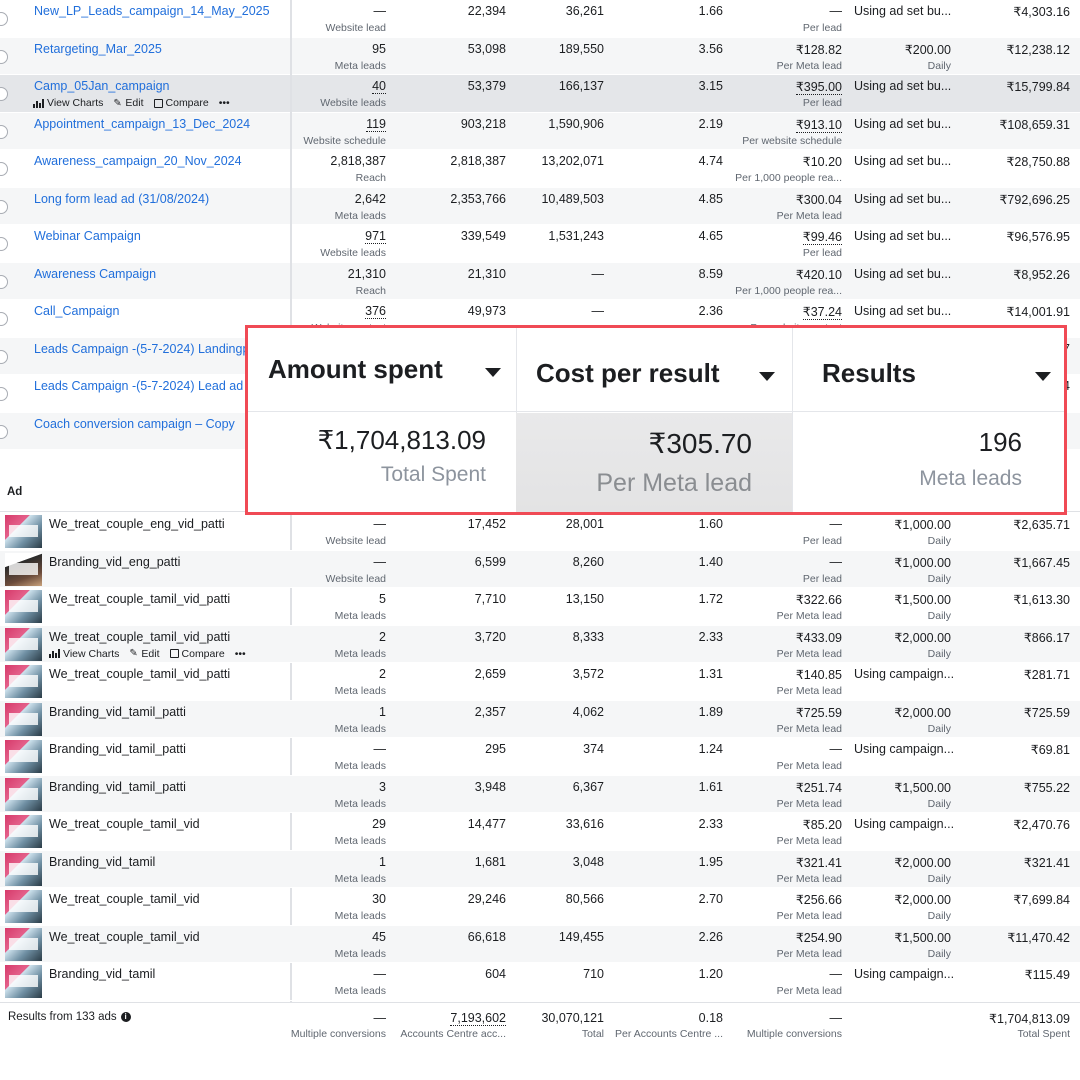 This screenshot has width=1080, height=1080. What do you see at coordinates (87, 236) in the screenshot?
I see `campaign-name-link: Webinar Campaign` at bounding box center [87, 236].